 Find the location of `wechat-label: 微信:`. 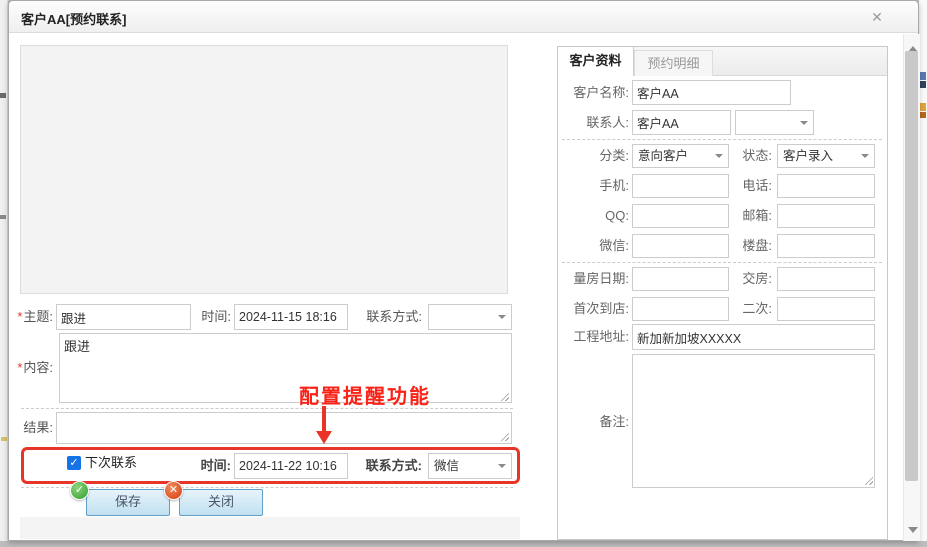

wechat-label: 微信: is located at coordinates (614, 245).